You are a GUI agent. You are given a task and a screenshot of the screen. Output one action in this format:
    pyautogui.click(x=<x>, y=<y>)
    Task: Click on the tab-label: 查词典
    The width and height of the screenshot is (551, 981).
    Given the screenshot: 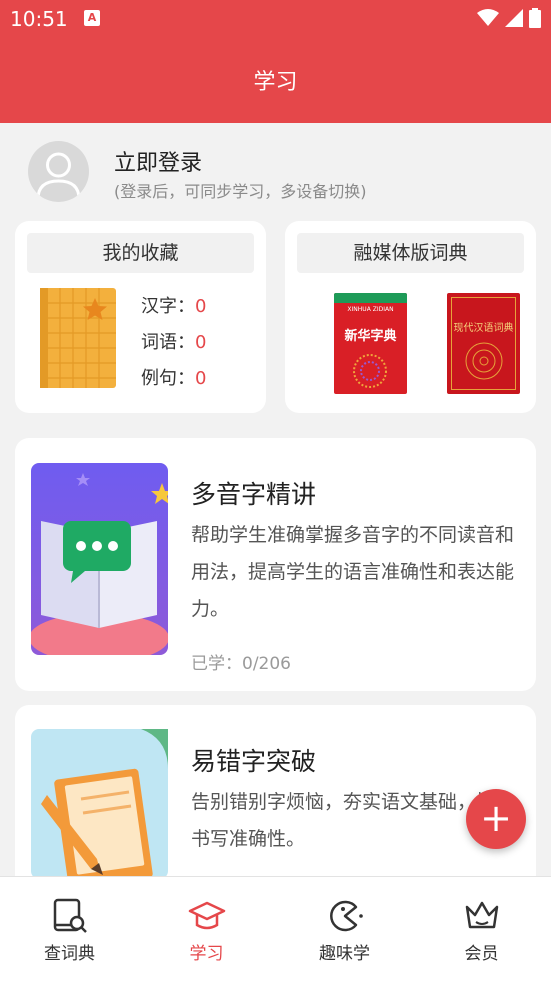 What is the action you would take?
    pyautogui.click(x=69, y=954)
    